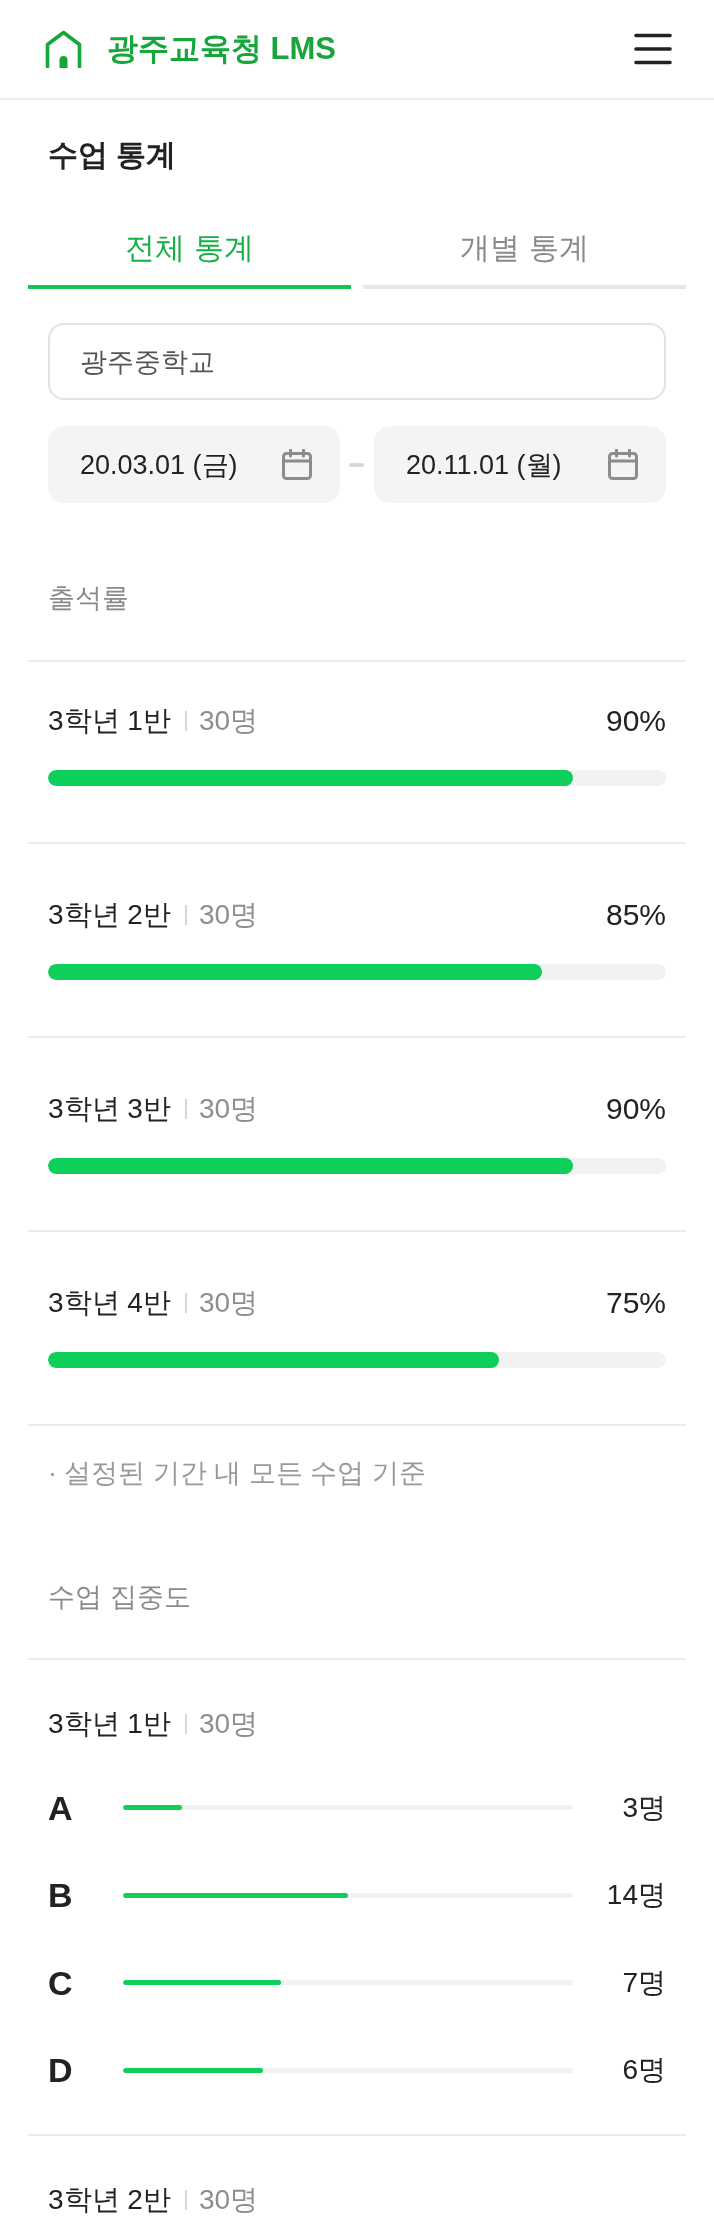  Describe the element at coordinates (520, 464) in the screenshot. I see `date-field: 20.11.01 (월)` at that location.